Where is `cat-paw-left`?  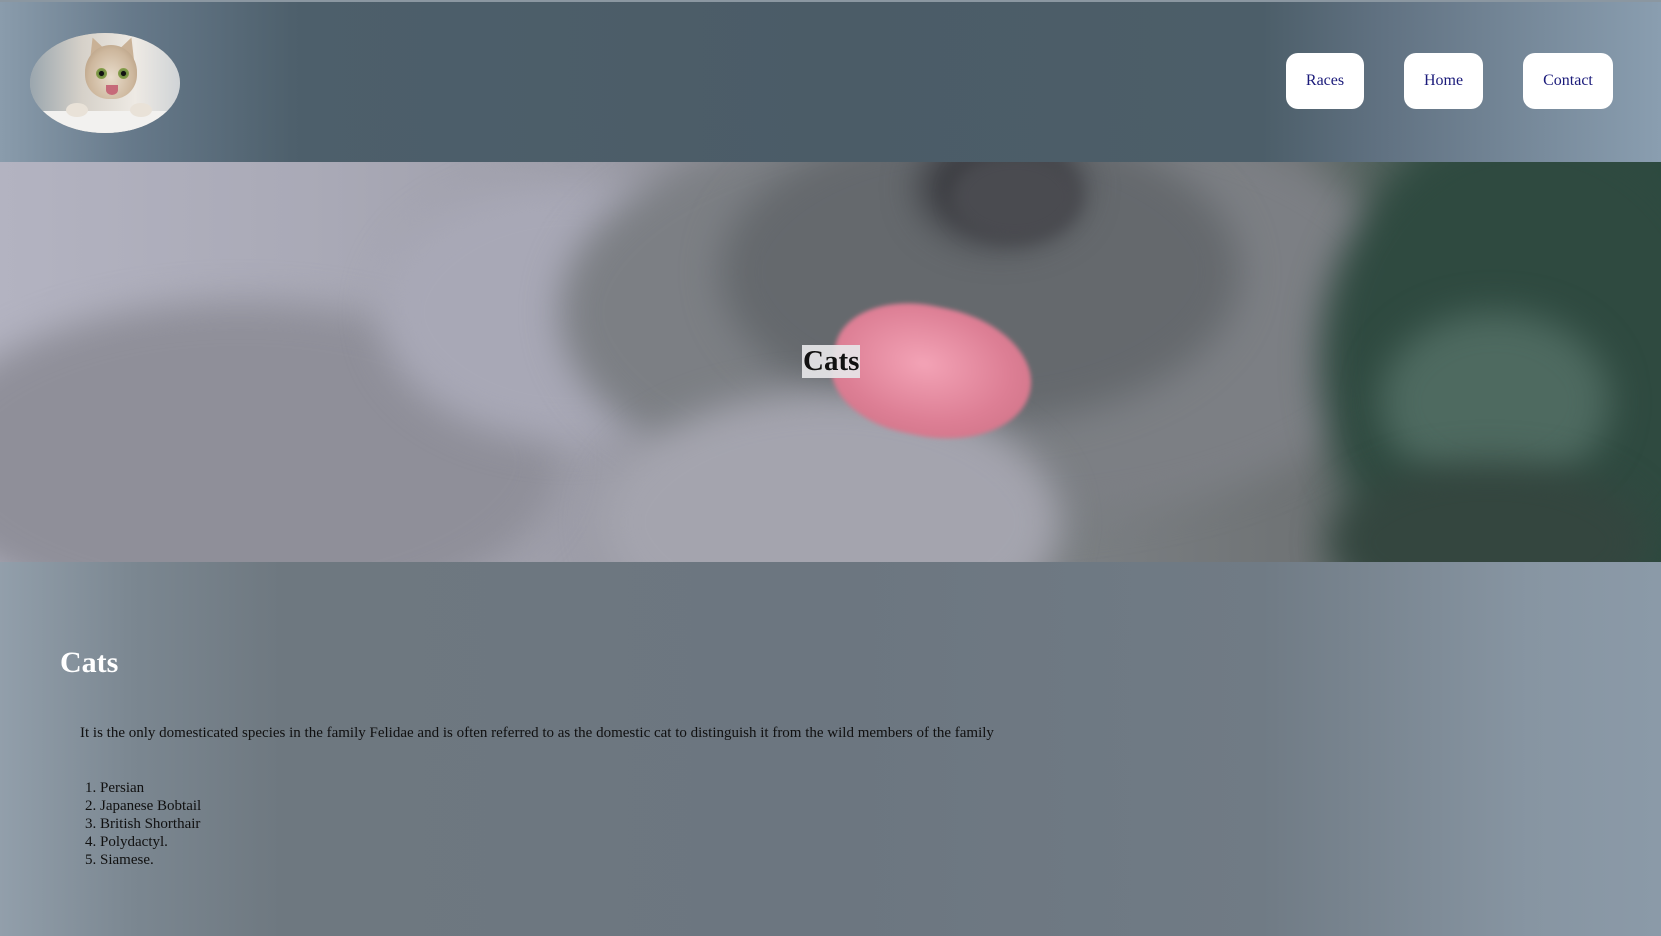 cat-paw-left is located at coordinates (77, 110).